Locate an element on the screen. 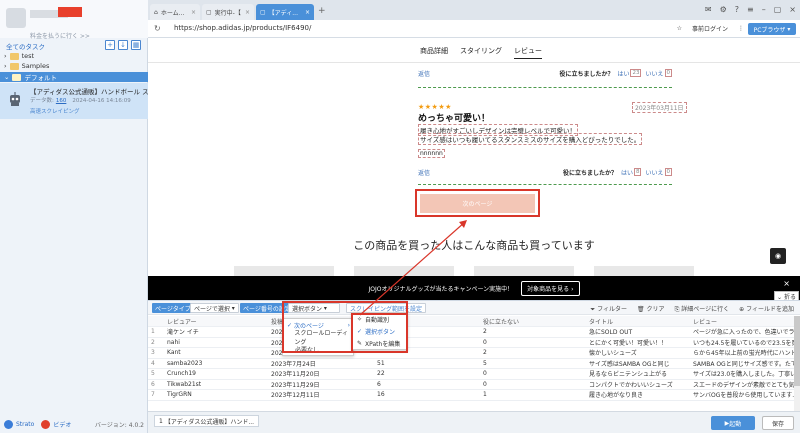 This screenshot has height=433, width=800. data-count: 160 is located at coordinates (61, 101).